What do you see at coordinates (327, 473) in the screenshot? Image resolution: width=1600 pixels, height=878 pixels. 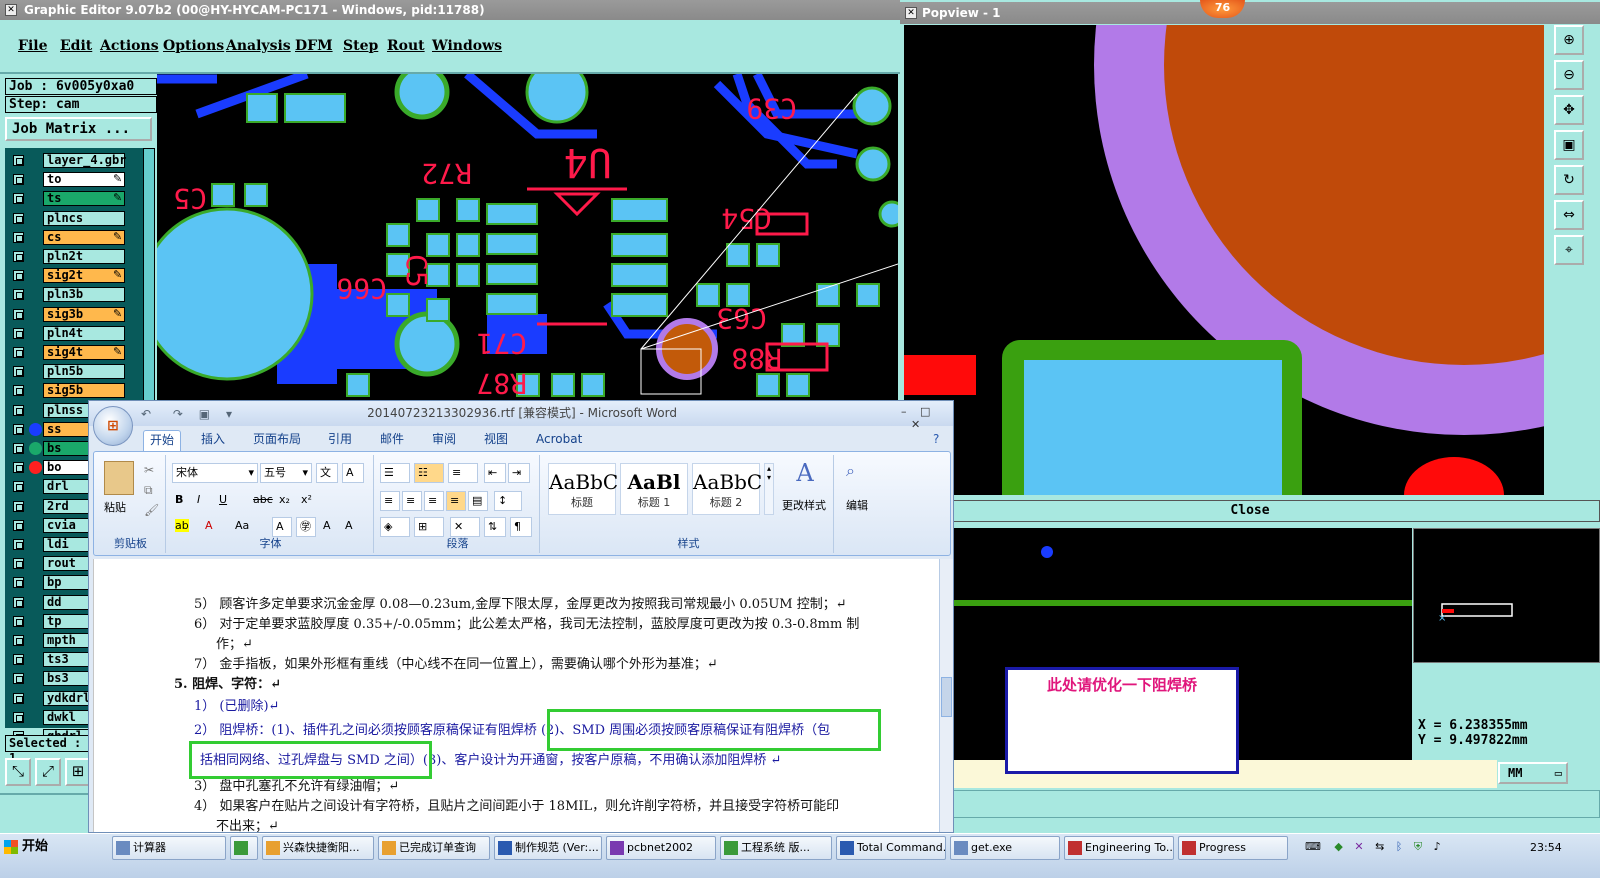 I see `phonetic-guide-icon: 文` at bounding box center [327, 473].